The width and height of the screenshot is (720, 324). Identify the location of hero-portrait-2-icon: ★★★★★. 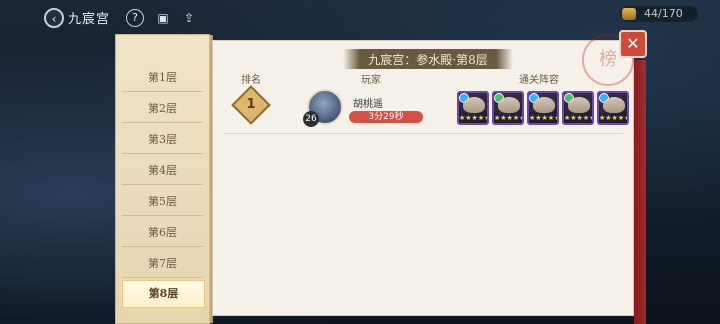
(508, 108).